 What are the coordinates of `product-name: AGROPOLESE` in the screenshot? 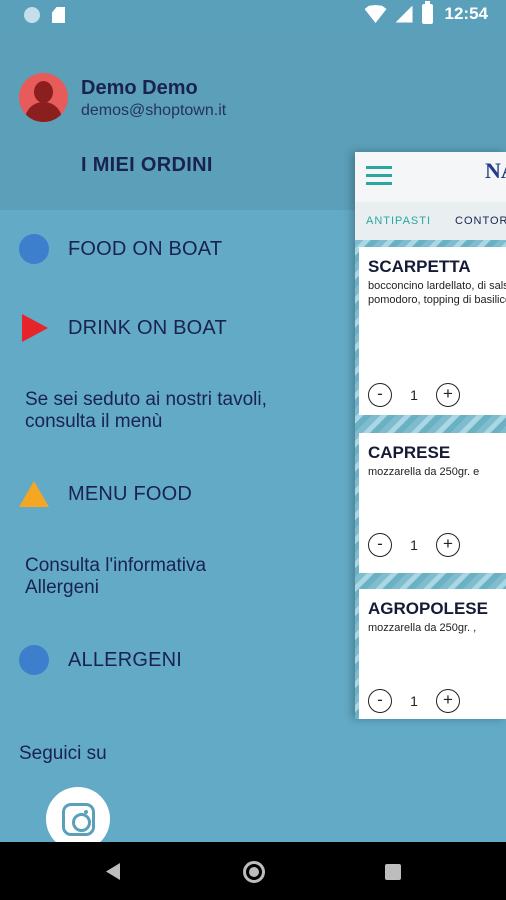 It's located at (428, 608).